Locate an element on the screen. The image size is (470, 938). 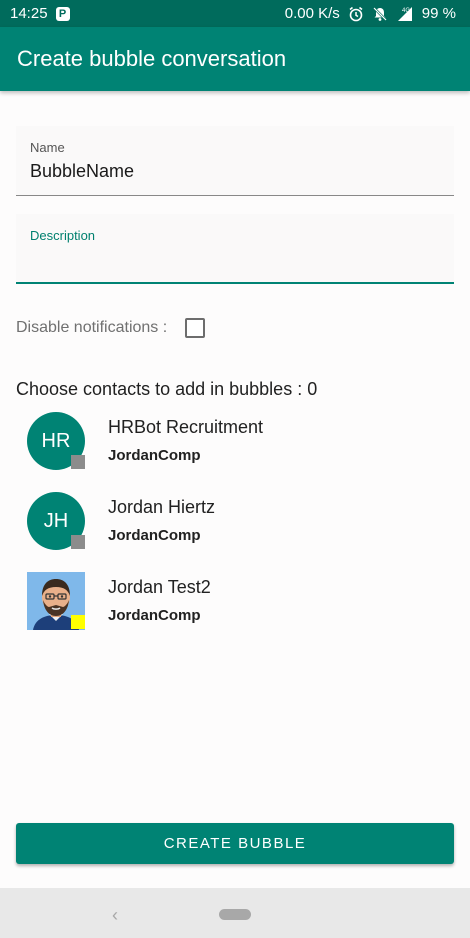
disable-notifications-row: Disable notifications : is located at coordinates (111, 328).